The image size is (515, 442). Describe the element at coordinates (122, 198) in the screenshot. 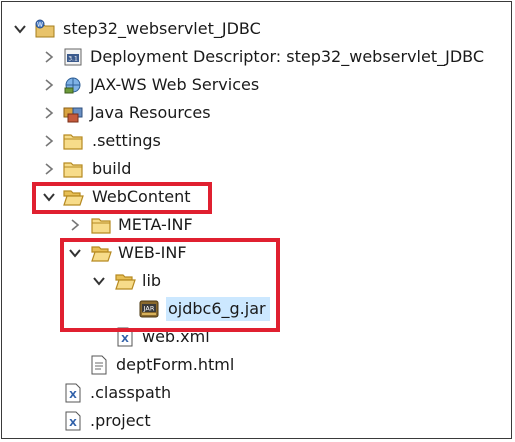

I see `annotation-box-webcontent` at that location.